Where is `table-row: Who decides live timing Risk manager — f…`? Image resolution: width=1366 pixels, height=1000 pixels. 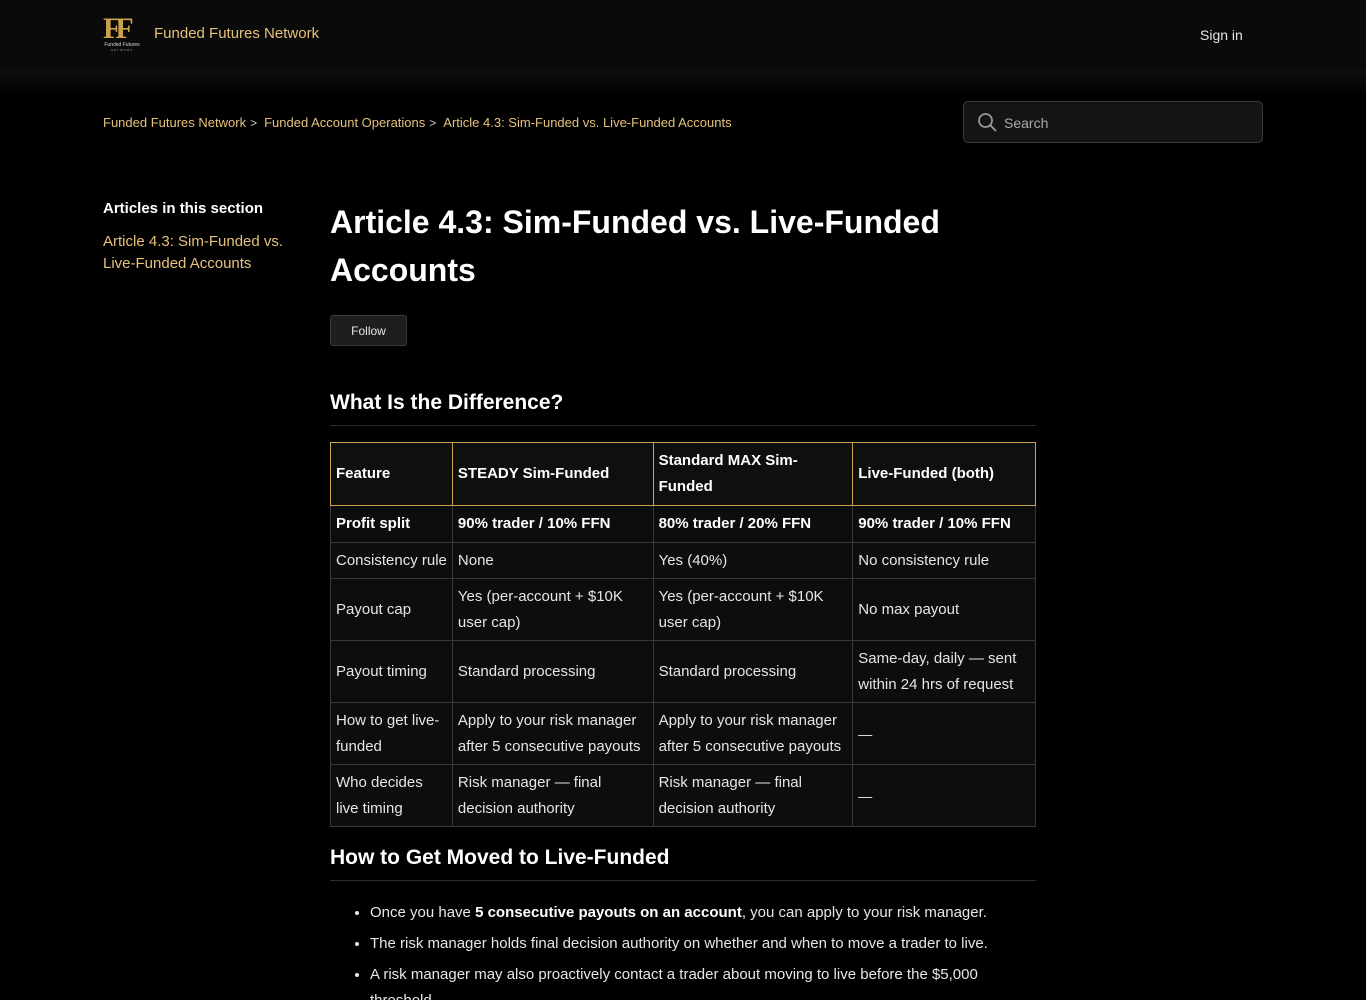 table-row: Who decides live timing Risk manager — f… is located at coordinates (683, 795).